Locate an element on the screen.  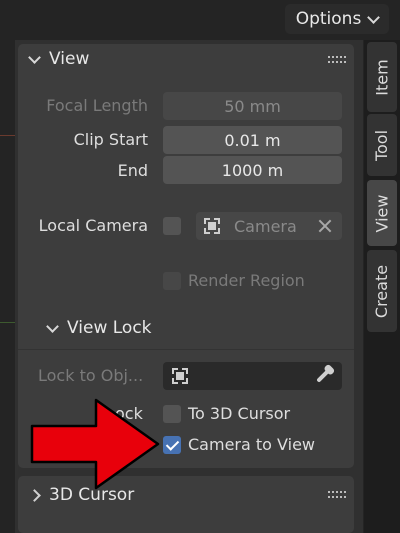
tab-tool-label: Tool is located at coordinates (382, 145).